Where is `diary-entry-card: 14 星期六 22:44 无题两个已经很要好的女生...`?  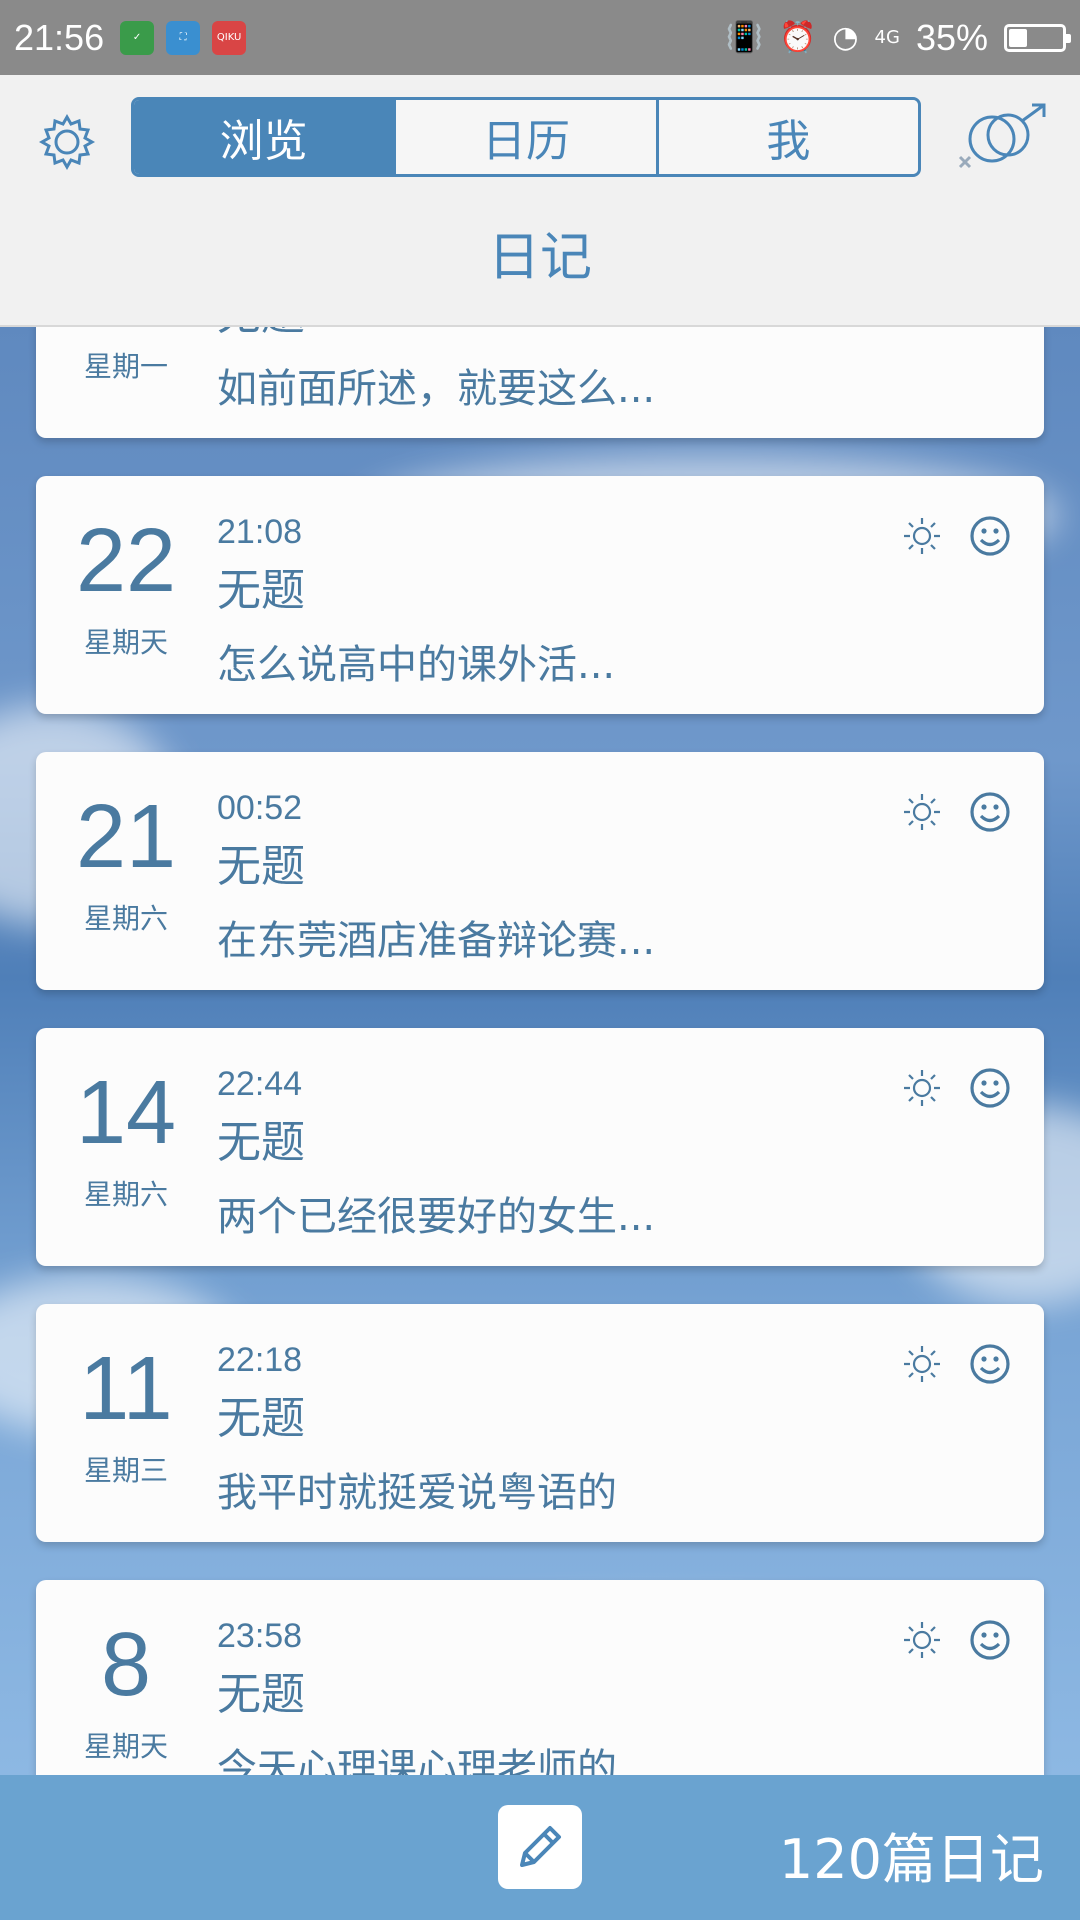
diary-entry-card: 14 星期六 22:44 无题两个已经很要好的女生... is located at coordinates (540, 1147).